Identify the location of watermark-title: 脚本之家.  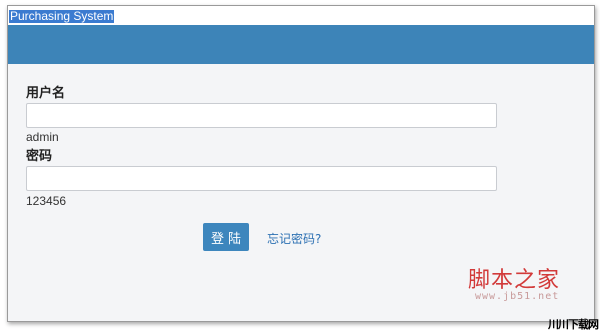
(514, 280).